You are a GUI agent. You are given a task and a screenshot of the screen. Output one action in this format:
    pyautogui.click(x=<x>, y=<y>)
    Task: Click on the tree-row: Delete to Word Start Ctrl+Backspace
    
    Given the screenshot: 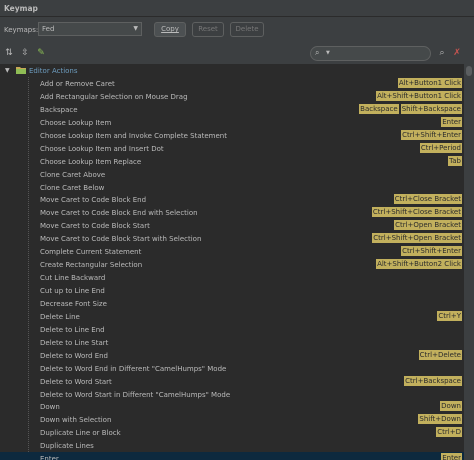 What is the action you would take?
    pyautogui.click(x=232, y=381)
    